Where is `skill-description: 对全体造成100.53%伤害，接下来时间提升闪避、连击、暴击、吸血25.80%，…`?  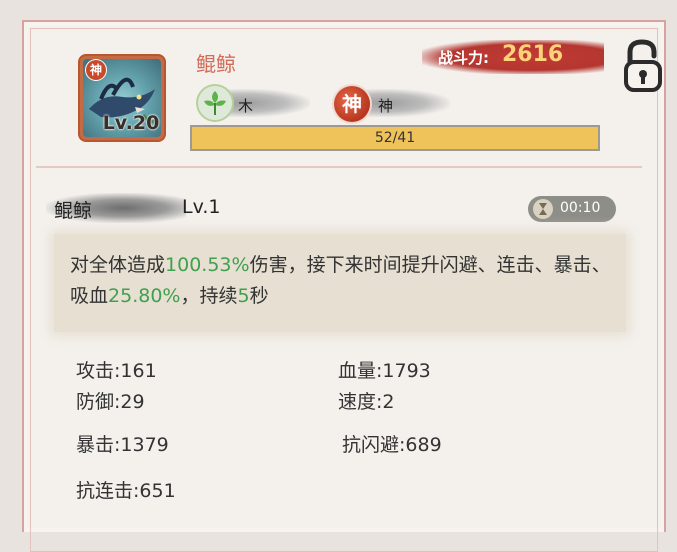 skill-description: 对全体造成100.53%伤害，接下来时间提升闪避、连击、暴击、吸血25.80%，… is located at coordinates (342, 281).